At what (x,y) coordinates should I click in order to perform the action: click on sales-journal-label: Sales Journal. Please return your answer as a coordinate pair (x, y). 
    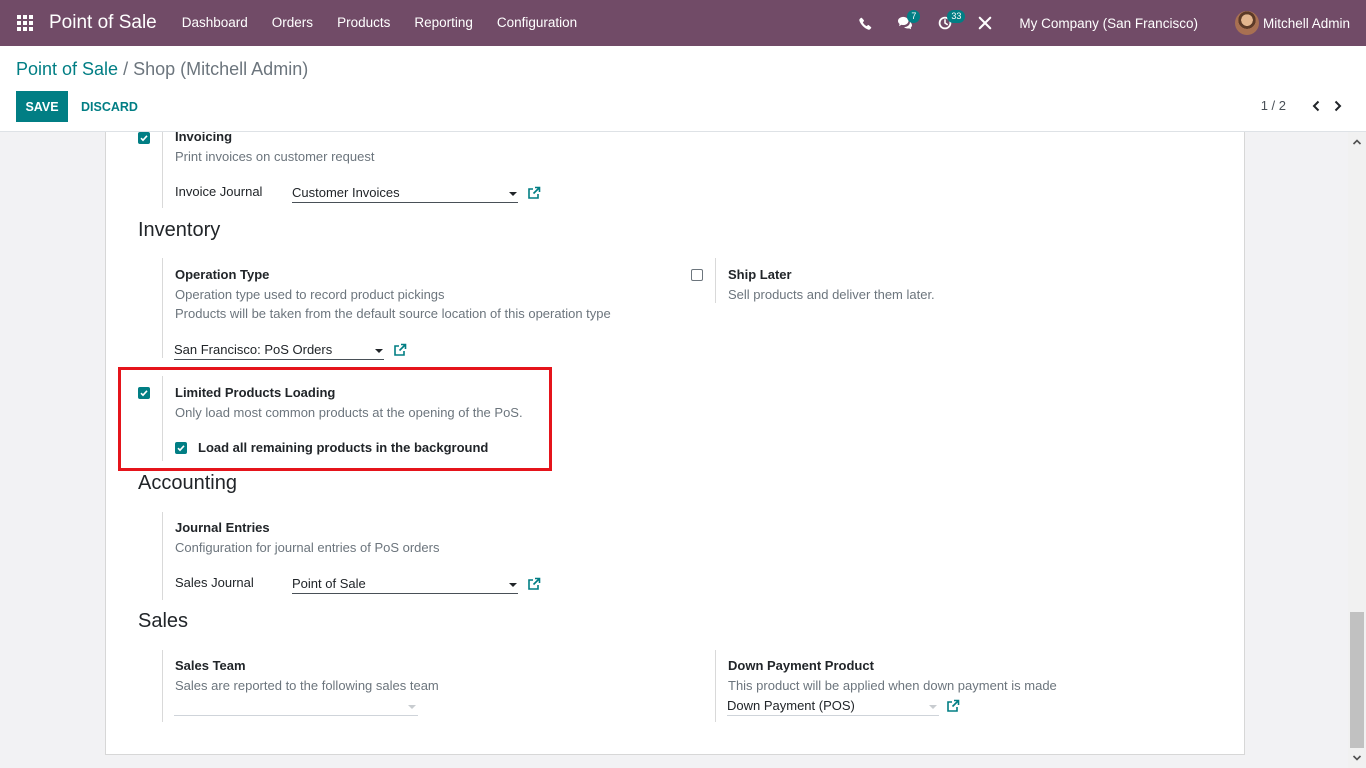
    Looking at the image, I should click on (214, 582).